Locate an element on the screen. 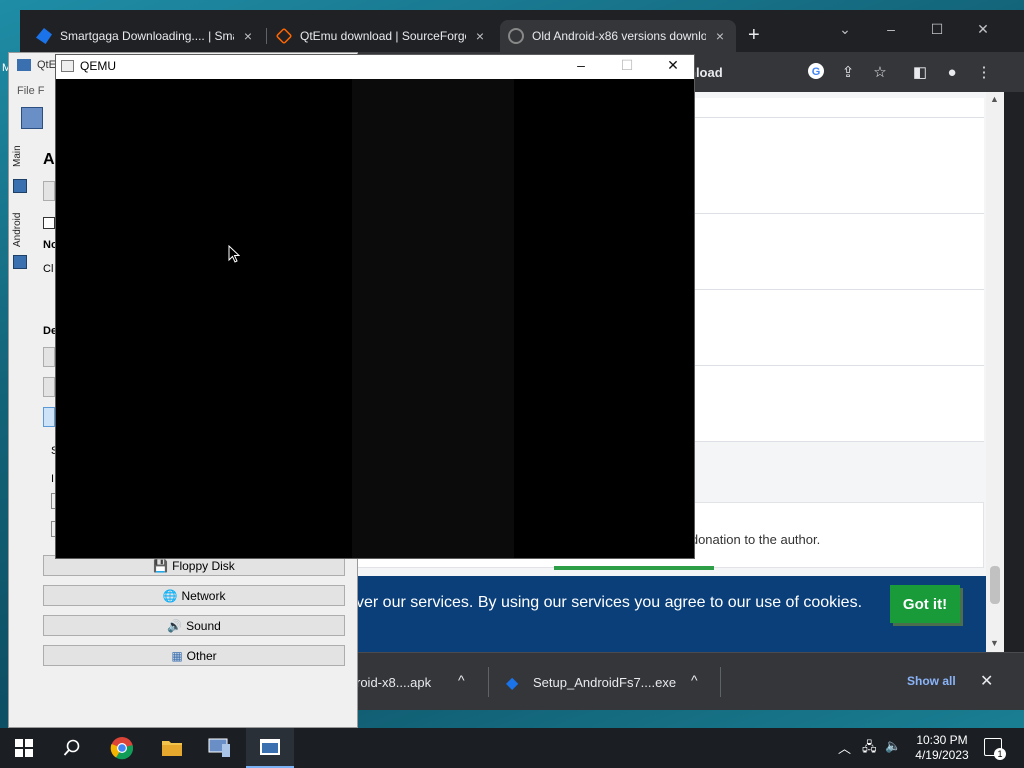  taskbar-qtemu is located at coordinates (220, 748).